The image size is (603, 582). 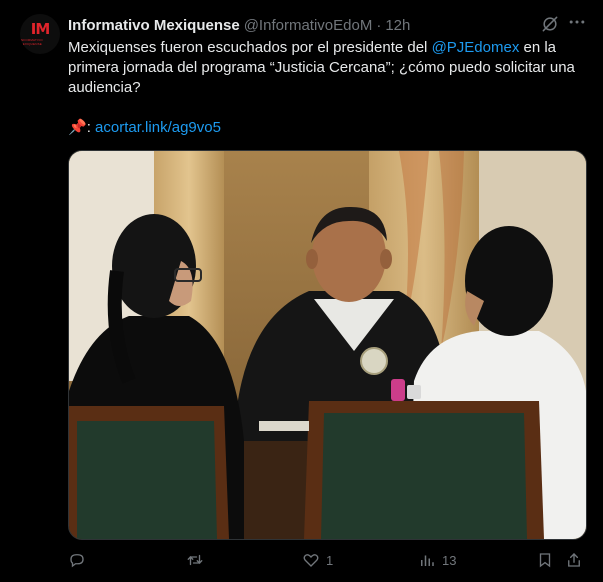 I want to click on pin-emoji: 📌, so click(x=77, y=127).